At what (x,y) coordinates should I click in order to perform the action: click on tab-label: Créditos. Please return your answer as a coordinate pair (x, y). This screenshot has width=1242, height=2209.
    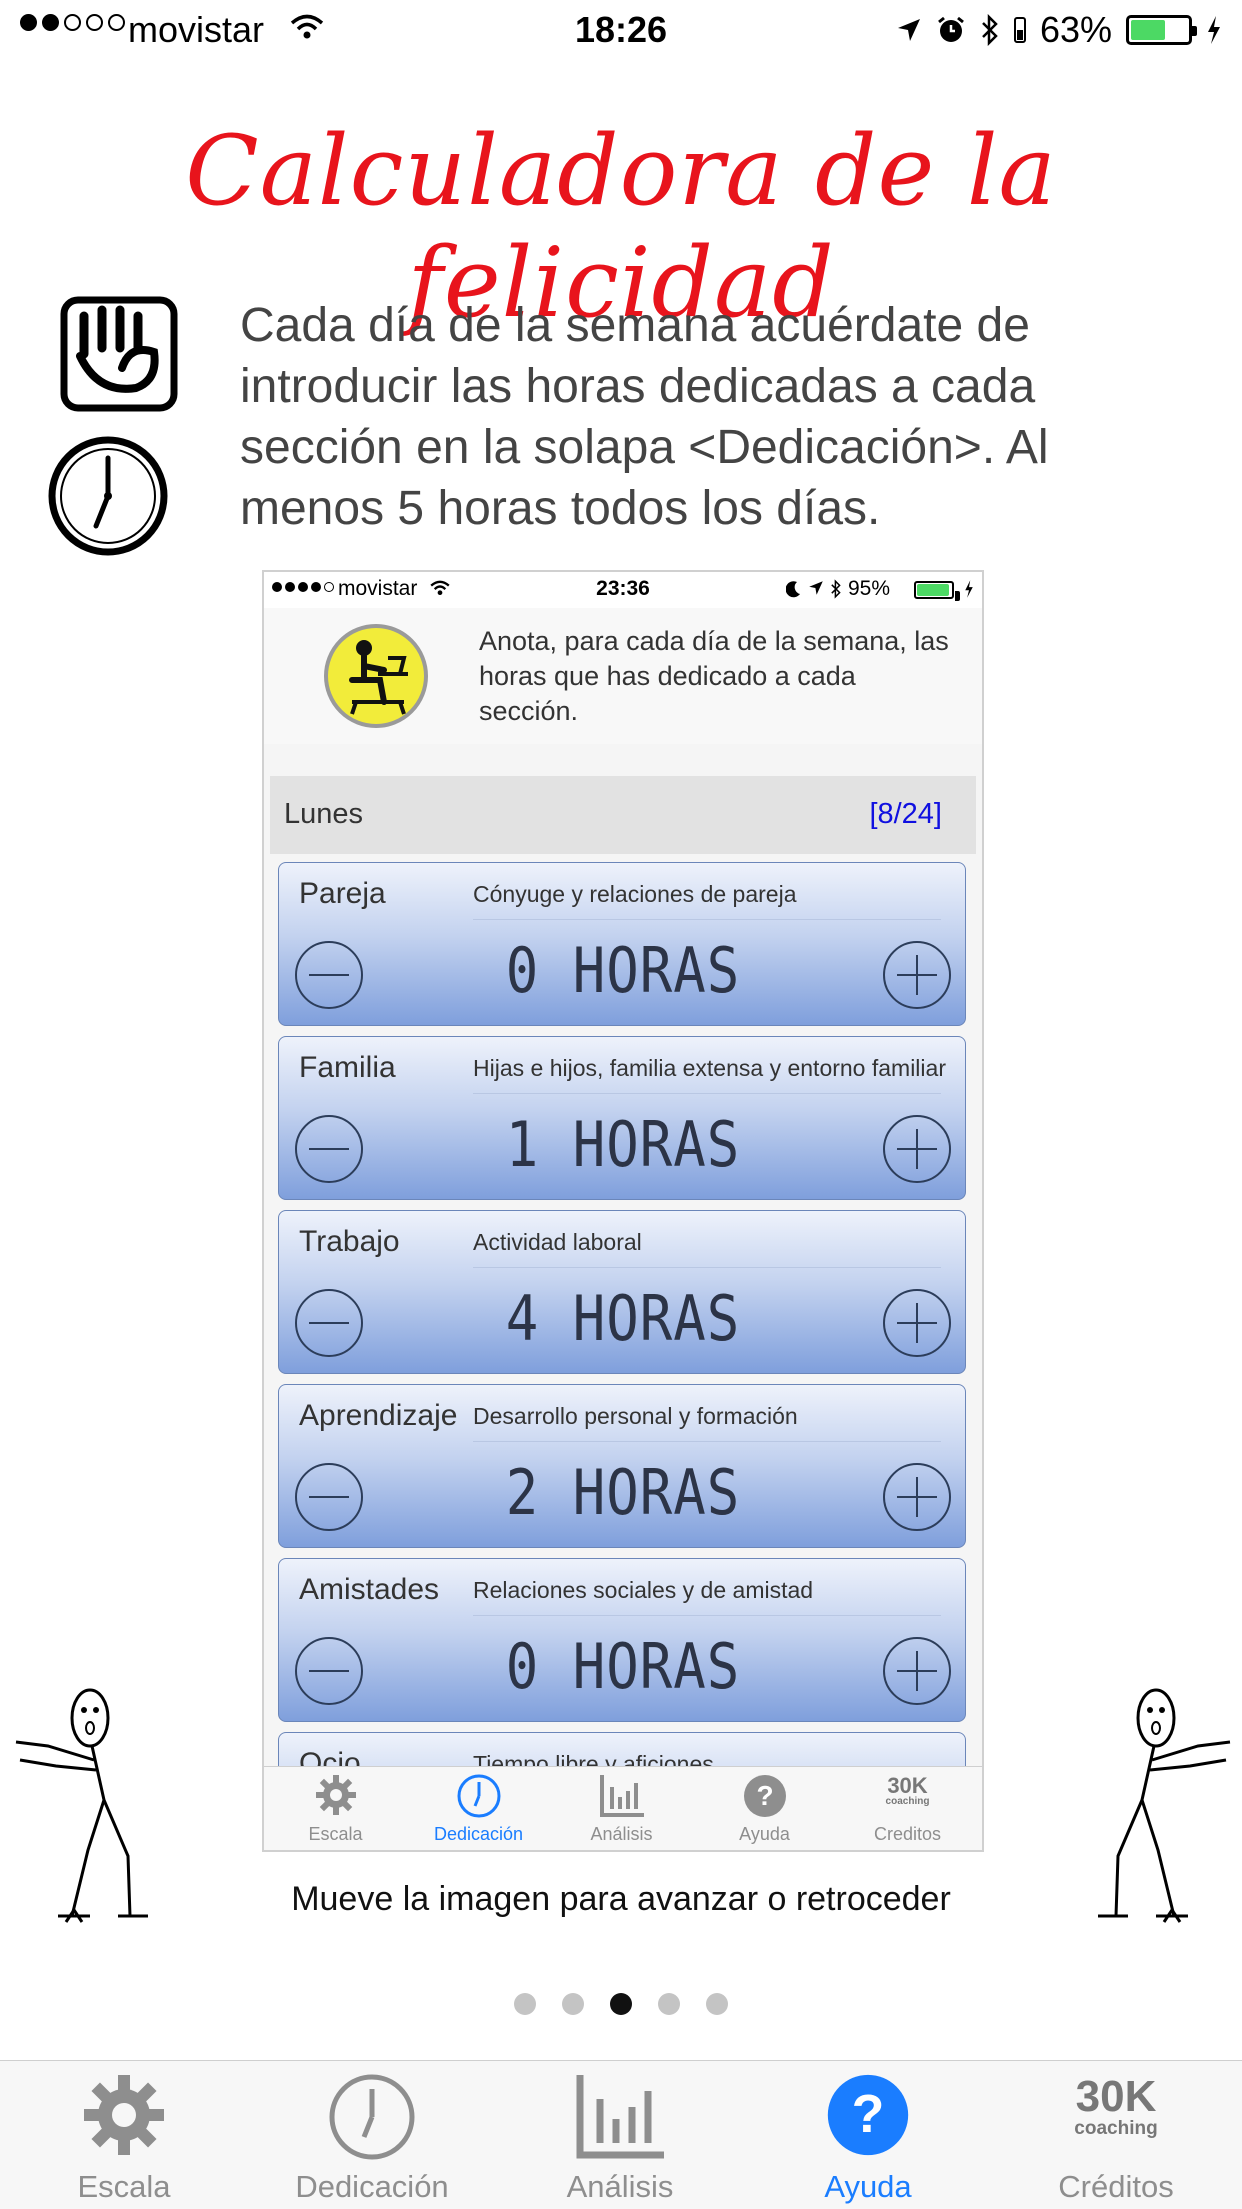
    Looking at the image, I should click on (1116, 2186).